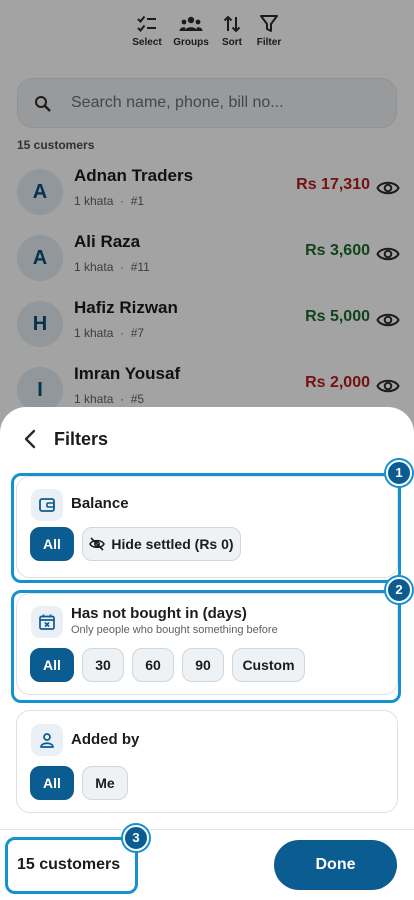  Describe the element at coordinates (105, 783) in the screenshot. I see `added-by-me-chip: Me` at that location.